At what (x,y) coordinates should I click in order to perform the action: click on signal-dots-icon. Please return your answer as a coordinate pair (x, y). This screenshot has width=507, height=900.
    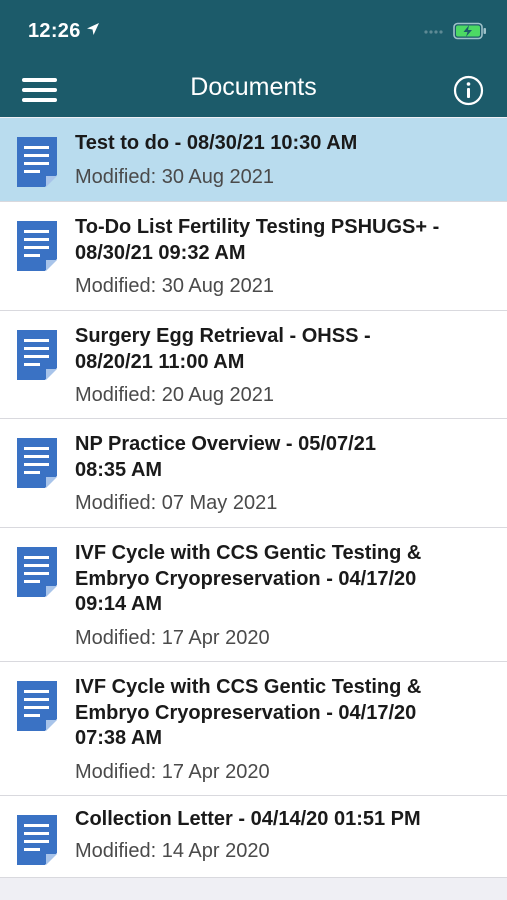
    Looking at the image, I should click on (433, 32).